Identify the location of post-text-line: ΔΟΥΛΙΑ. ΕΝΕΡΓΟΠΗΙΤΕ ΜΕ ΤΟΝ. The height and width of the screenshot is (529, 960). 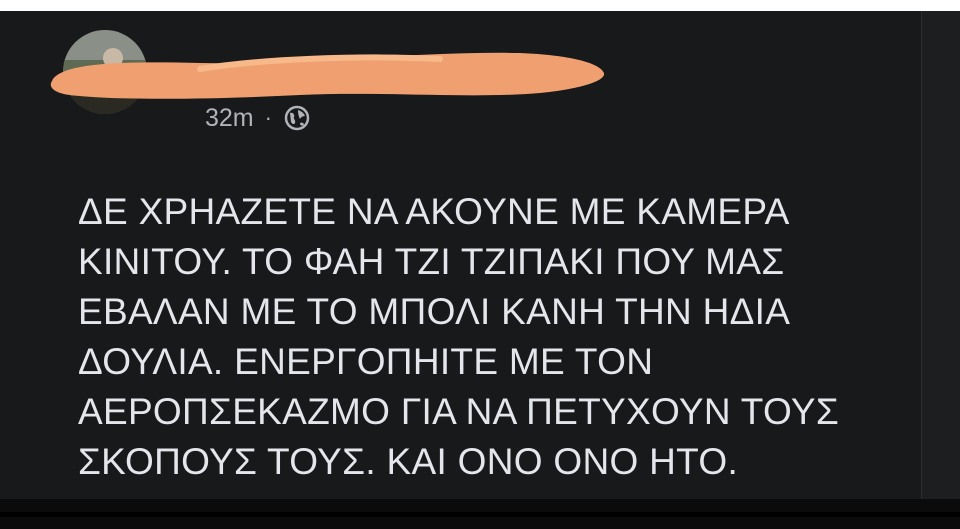
(366, 361).